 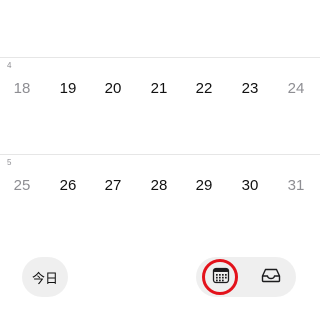 I want to click on view-switcher, so click(x=246, y=277).